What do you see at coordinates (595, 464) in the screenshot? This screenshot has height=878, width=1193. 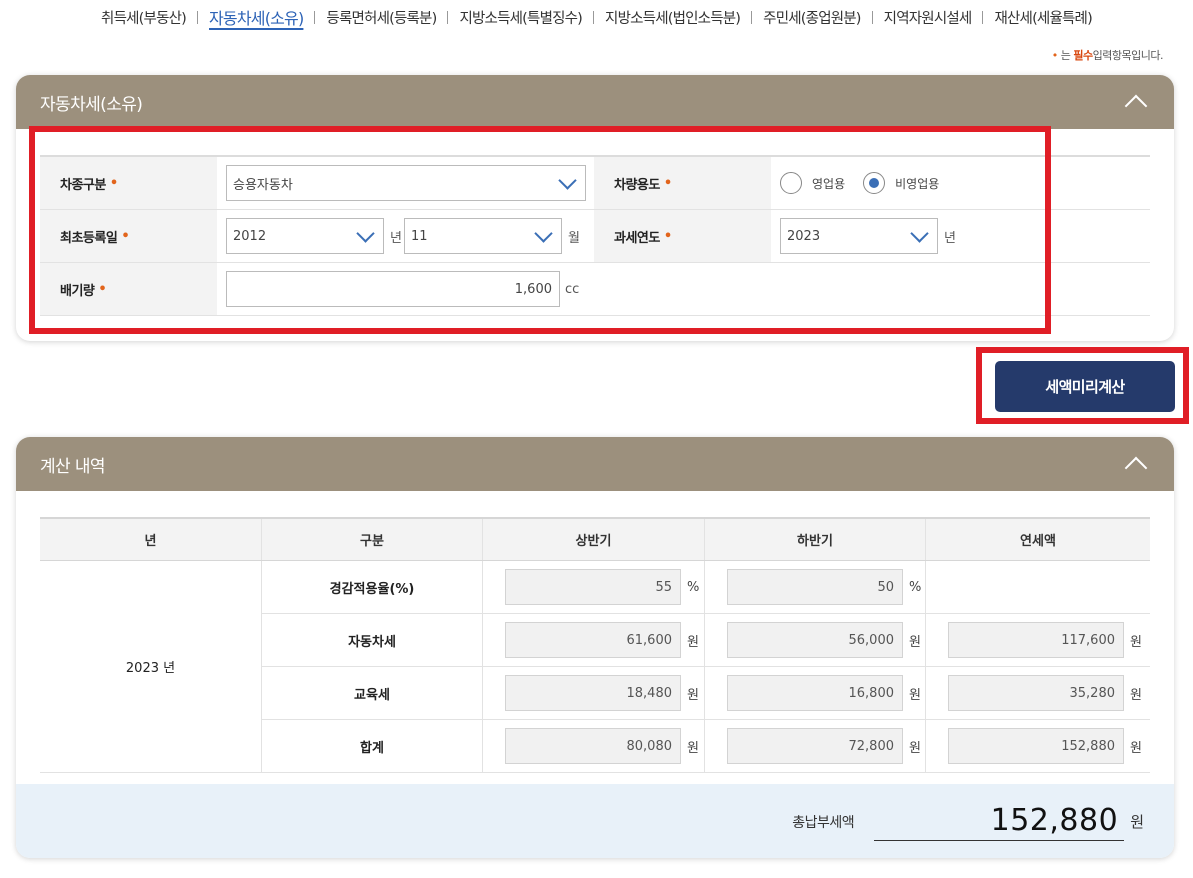 I see `result-panel-header: 계산 내역` at bounding box center [595, 464].